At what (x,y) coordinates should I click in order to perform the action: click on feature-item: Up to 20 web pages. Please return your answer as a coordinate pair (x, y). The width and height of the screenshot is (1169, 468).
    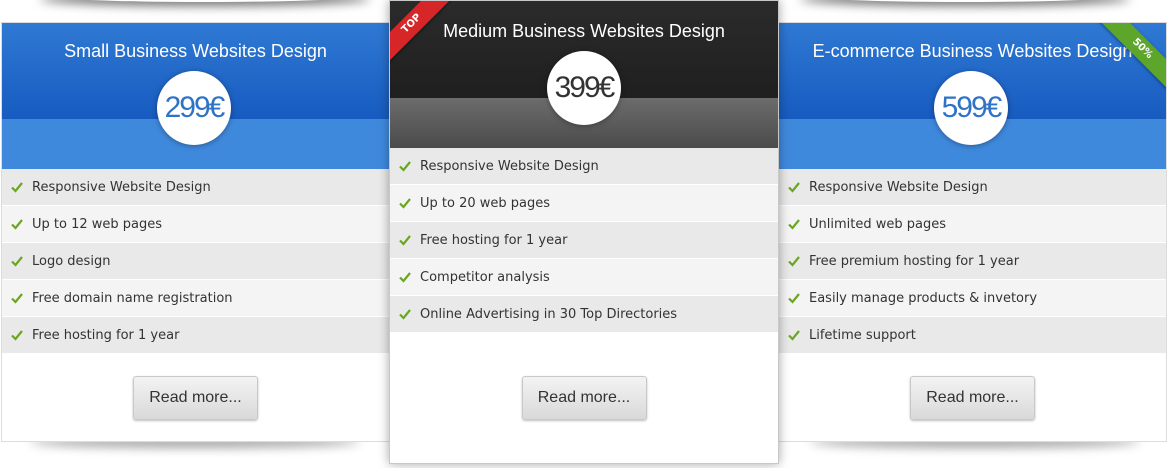
    Looking at the image, I should click on (584, 203).